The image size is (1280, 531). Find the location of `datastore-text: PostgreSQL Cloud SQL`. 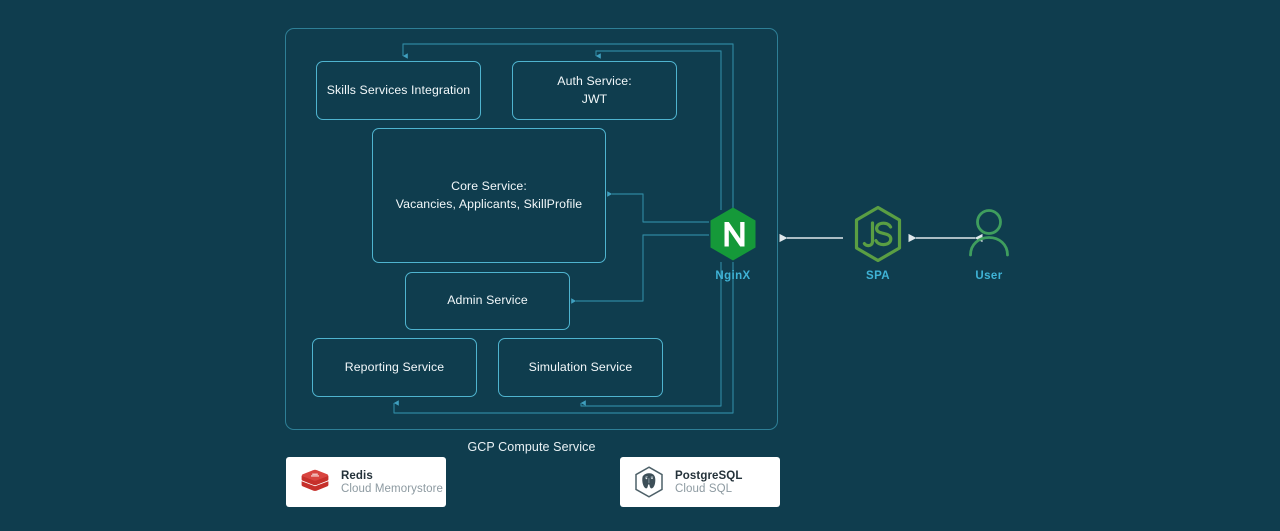

datastore-text: PostgreSQL Cloud SQL is located at coordinates (708, 482).